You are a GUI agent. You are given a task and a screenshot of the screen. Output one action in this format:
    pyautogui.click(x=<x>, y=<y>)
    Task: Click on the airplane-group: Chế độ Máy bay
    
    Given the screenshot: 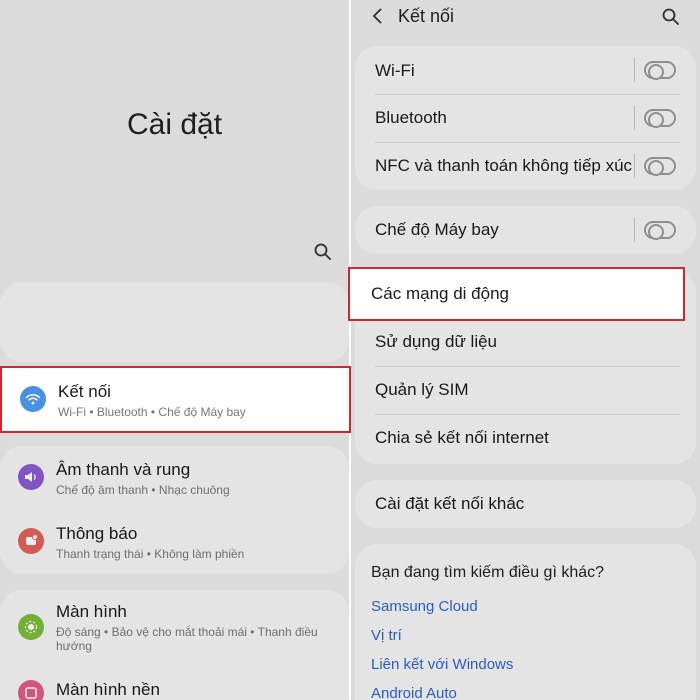 What is the action you would take?
    pyautogui.click(x=525, y=230)
    